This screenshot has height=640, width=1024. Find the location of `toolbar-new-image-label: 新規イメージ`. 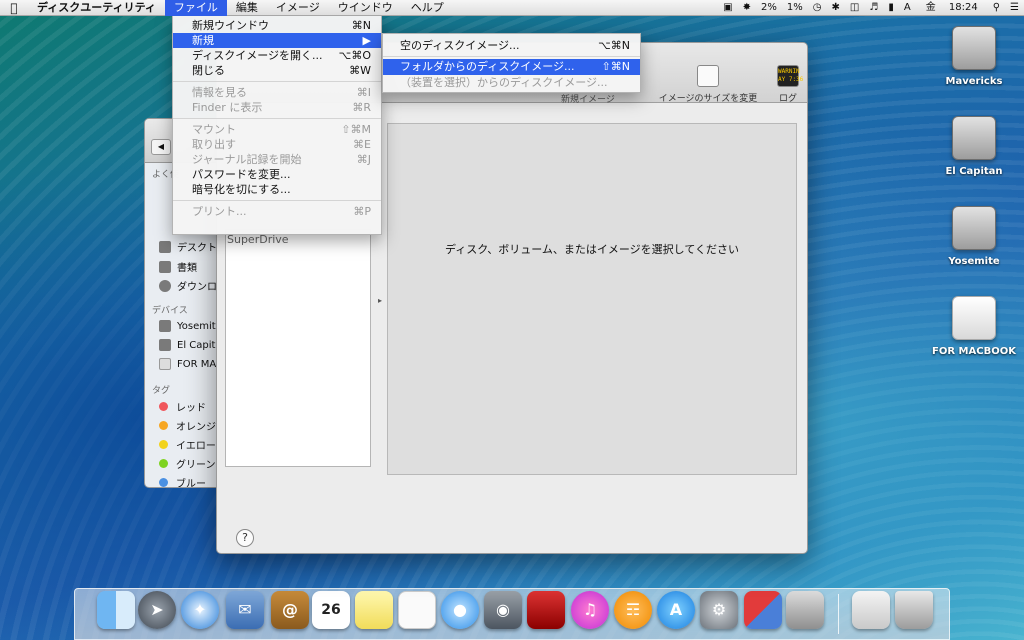

toolbar-new-image-label: 新規イメージ is located at coordinates (588, 98).